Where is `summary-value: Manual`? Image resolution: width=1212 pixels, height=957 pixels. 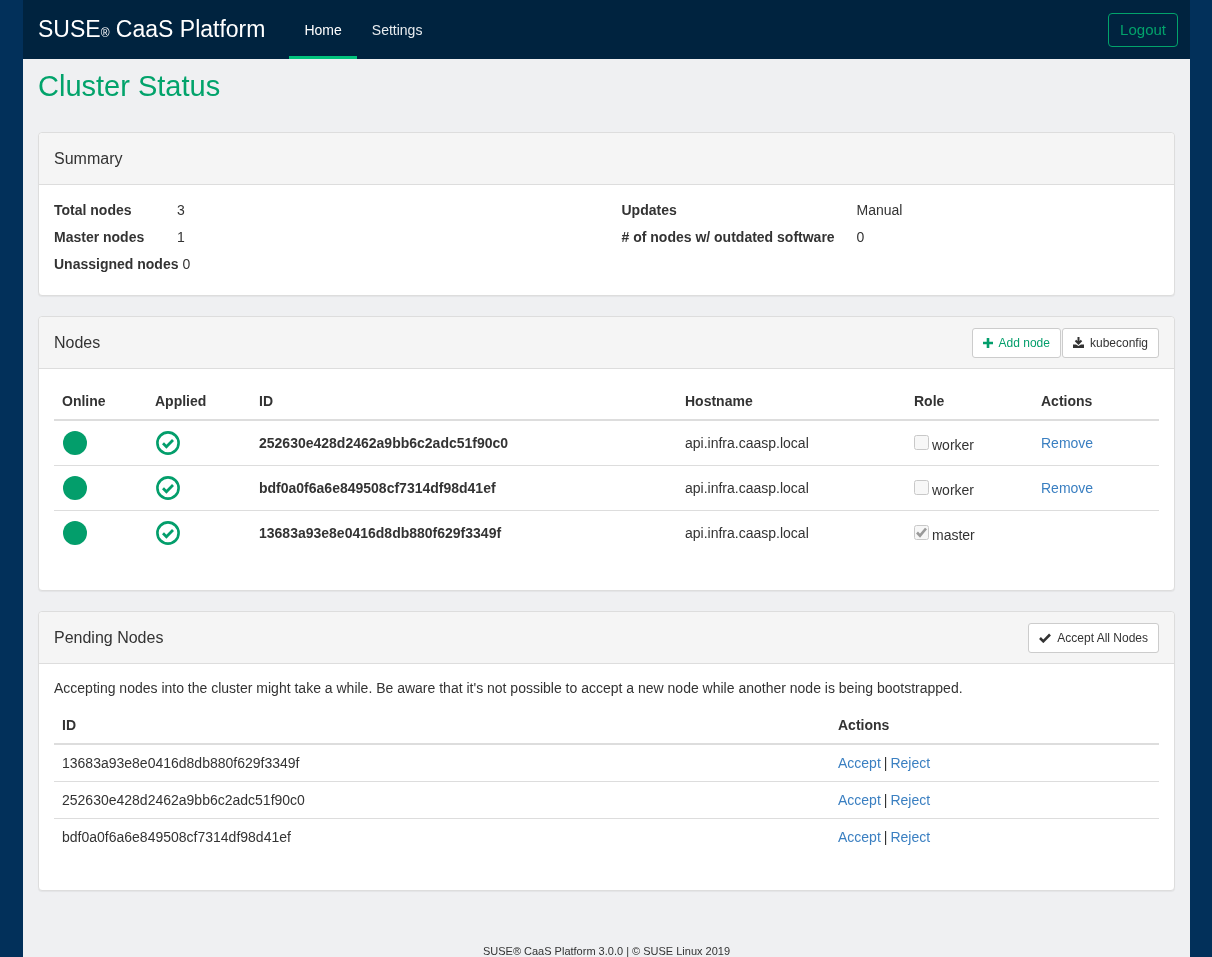 summary-value: Manual is located at coordinates (879, 209).